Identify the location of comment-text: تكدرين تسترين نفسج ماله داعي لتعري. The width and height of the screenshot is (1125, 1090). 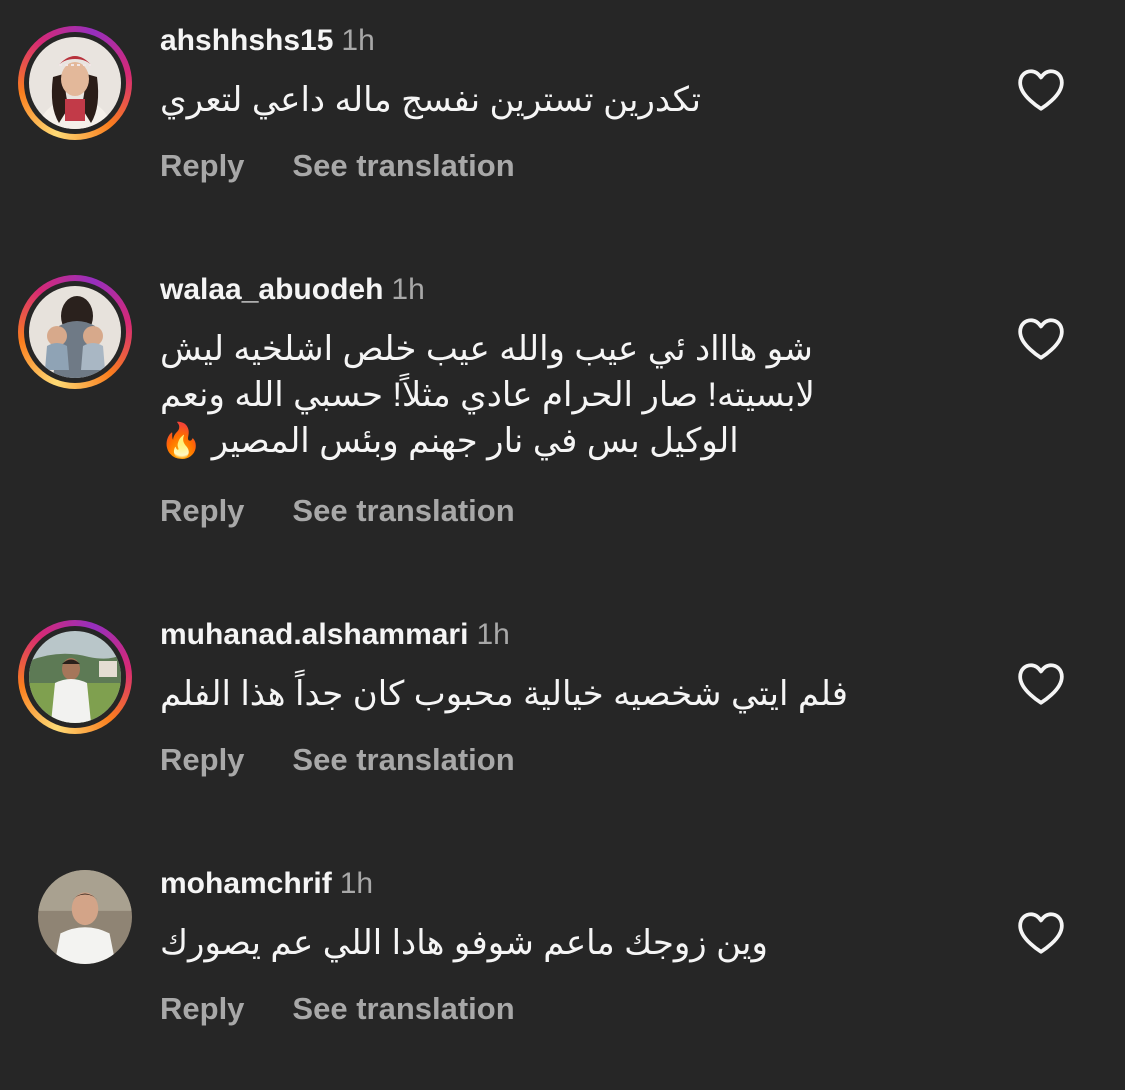
(430, 100).